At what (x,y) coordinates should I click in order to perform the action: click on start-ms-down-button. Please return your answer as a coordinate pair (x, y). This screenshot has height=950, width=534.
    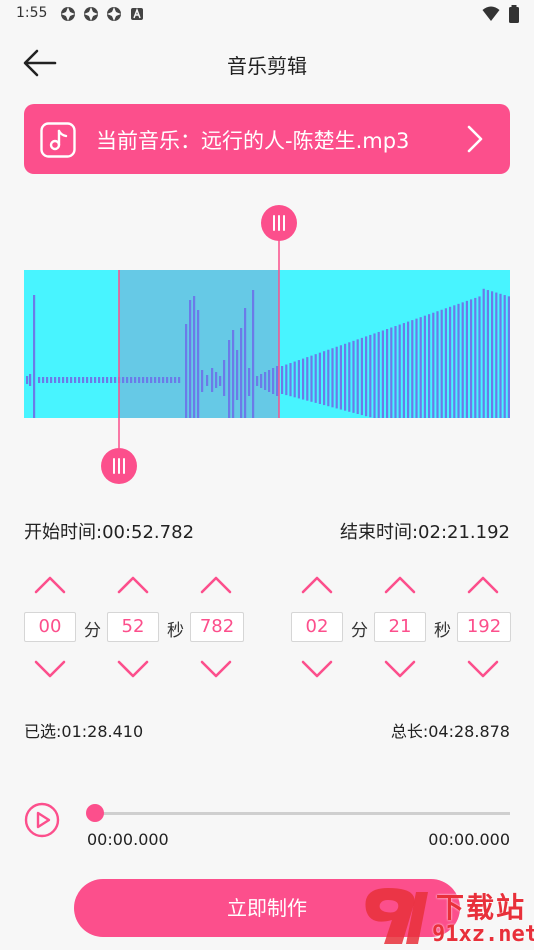
    Looking at the image, I should click on (216, 669).